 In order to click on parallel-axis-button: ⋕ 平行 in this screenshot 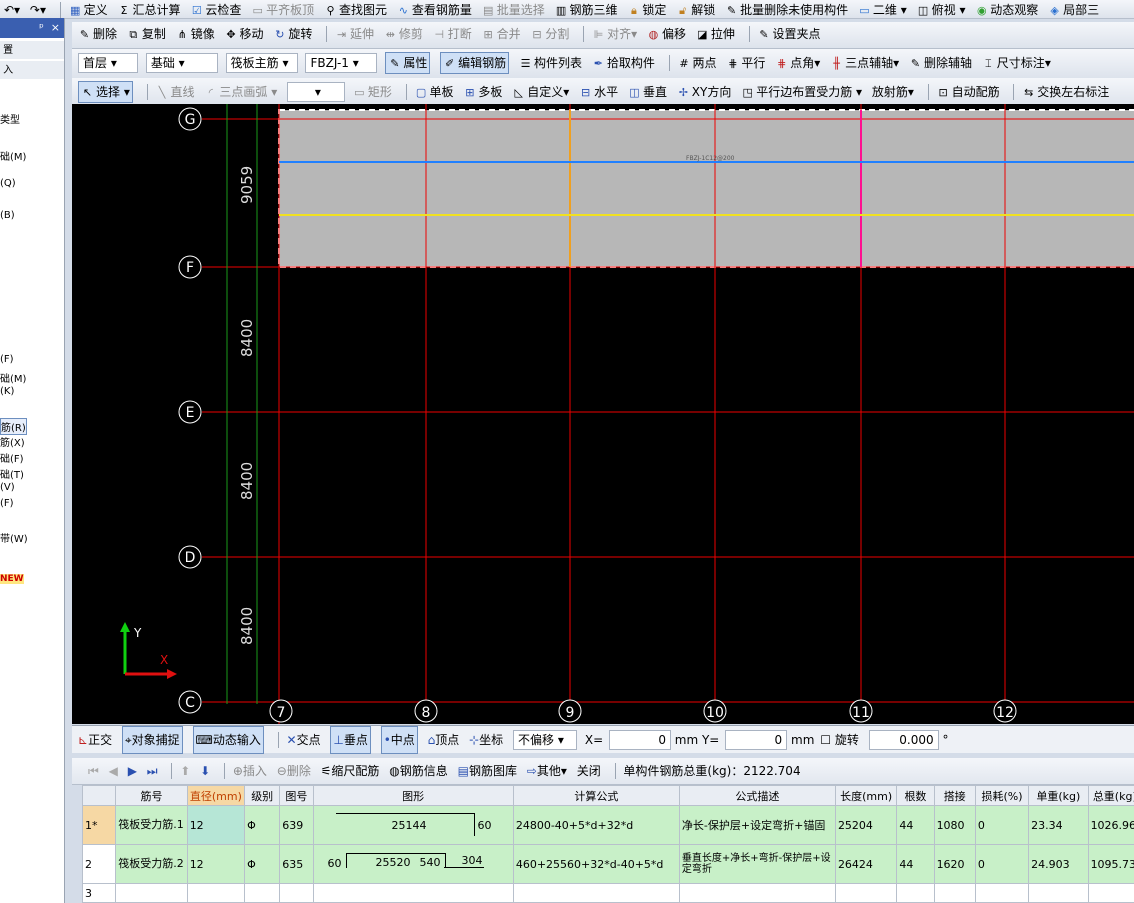, I will do `click(745, 63)`.